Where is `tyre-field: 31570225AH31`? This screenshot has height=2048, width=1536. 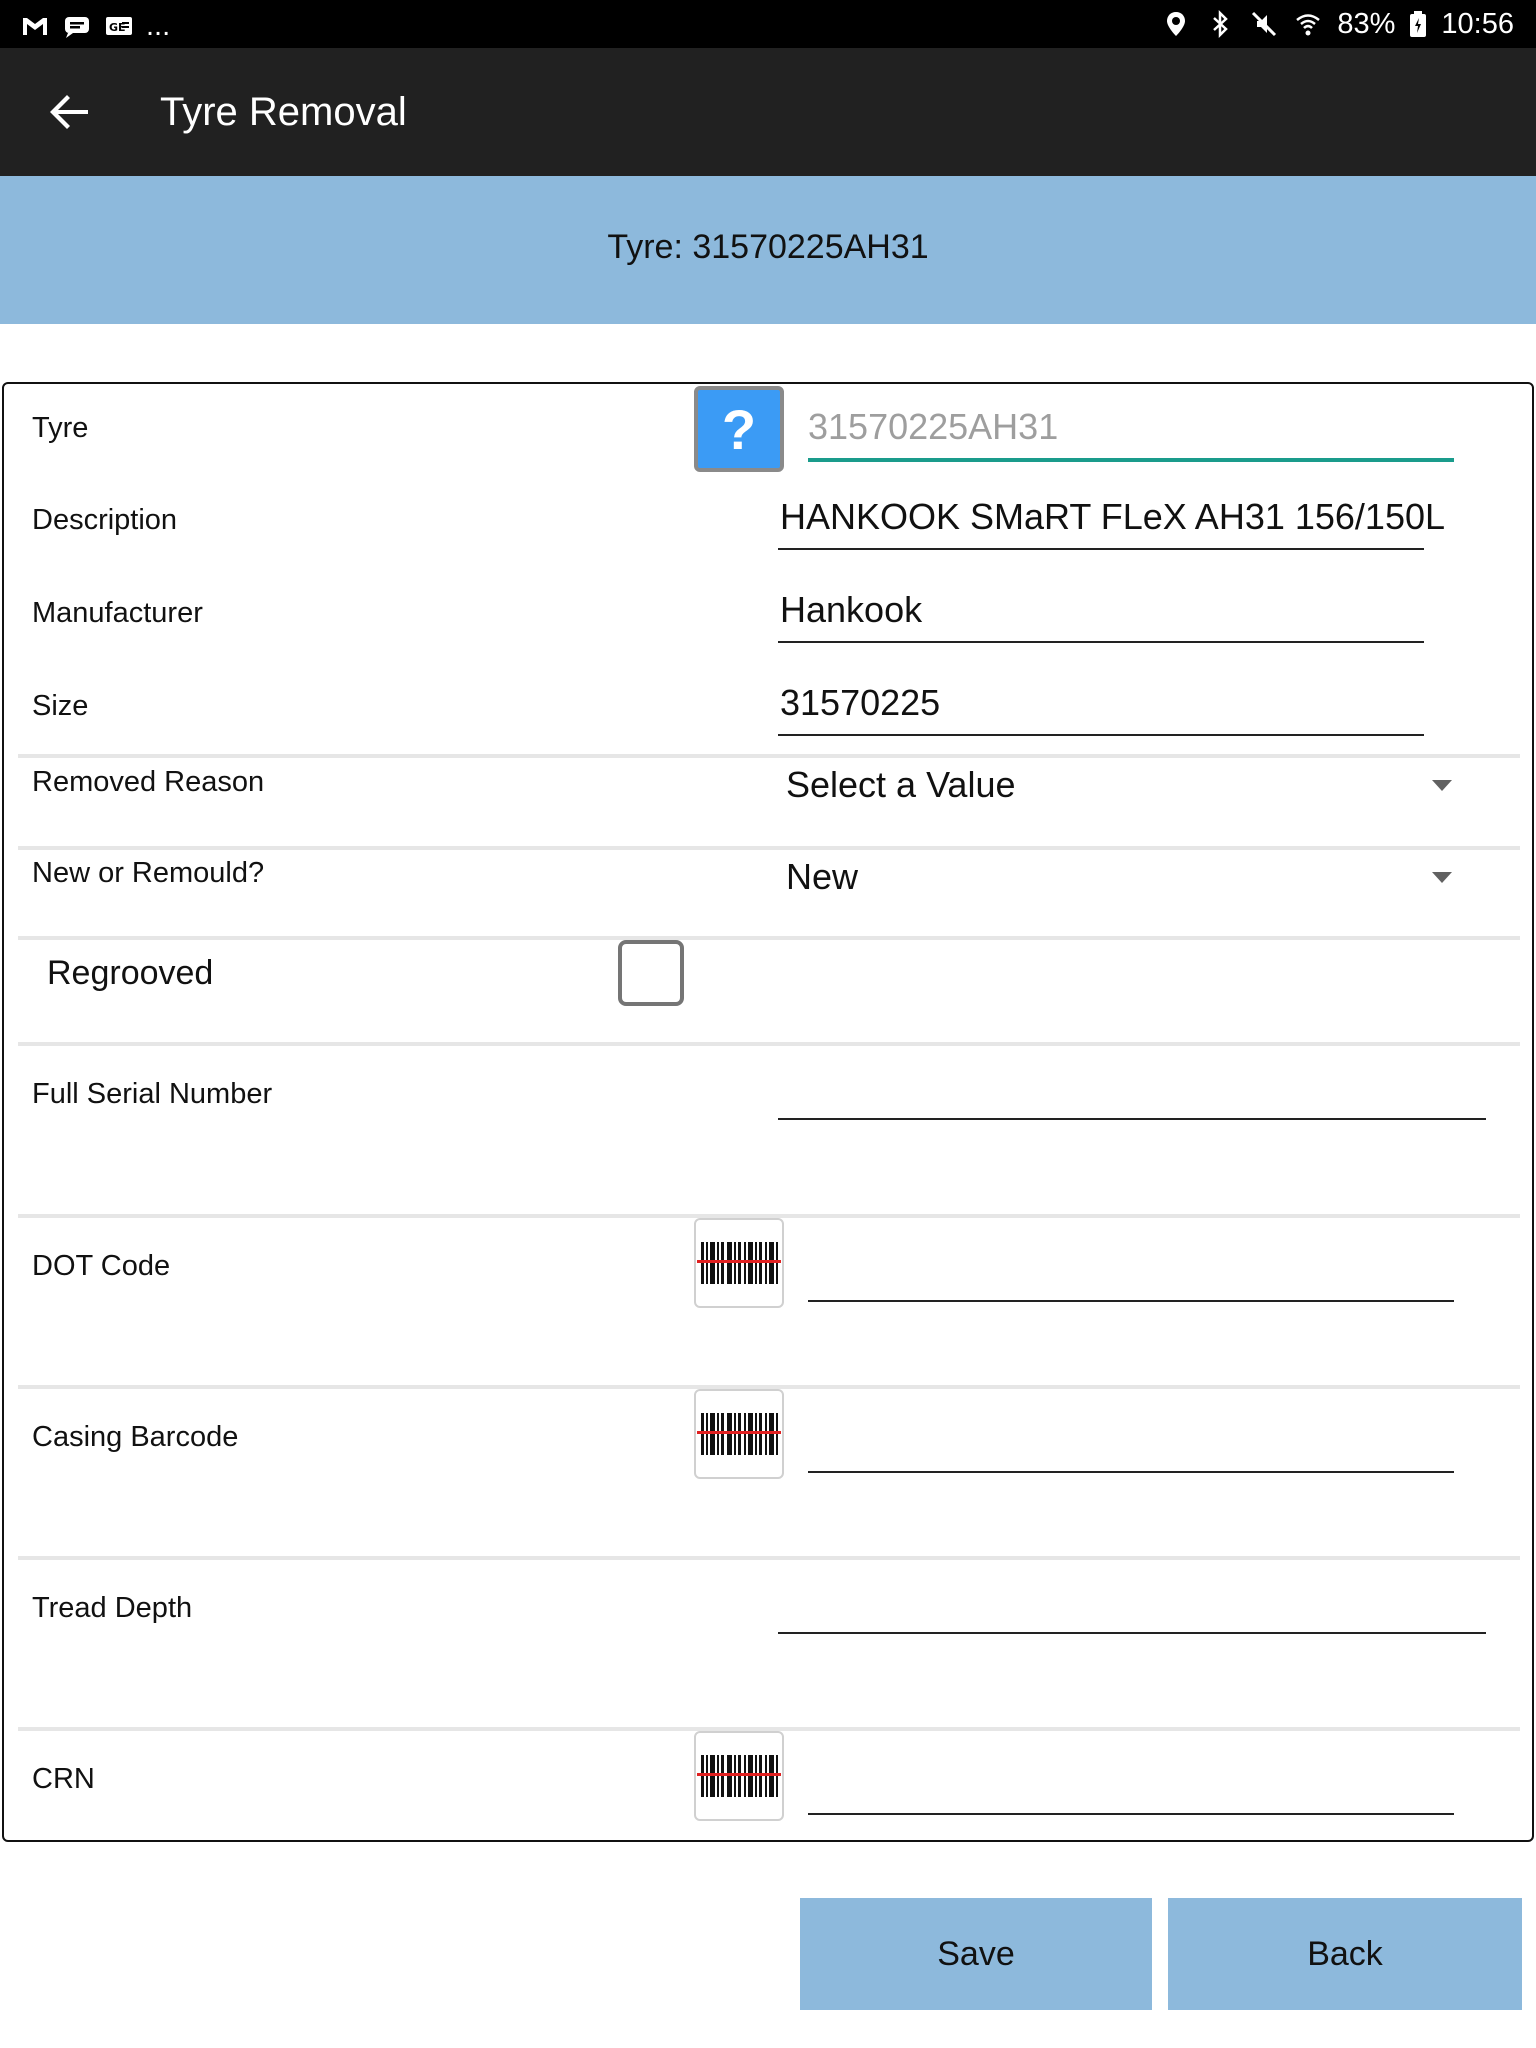
tyre-field: 31570225AH31 is located at coordinates (1131, 434).